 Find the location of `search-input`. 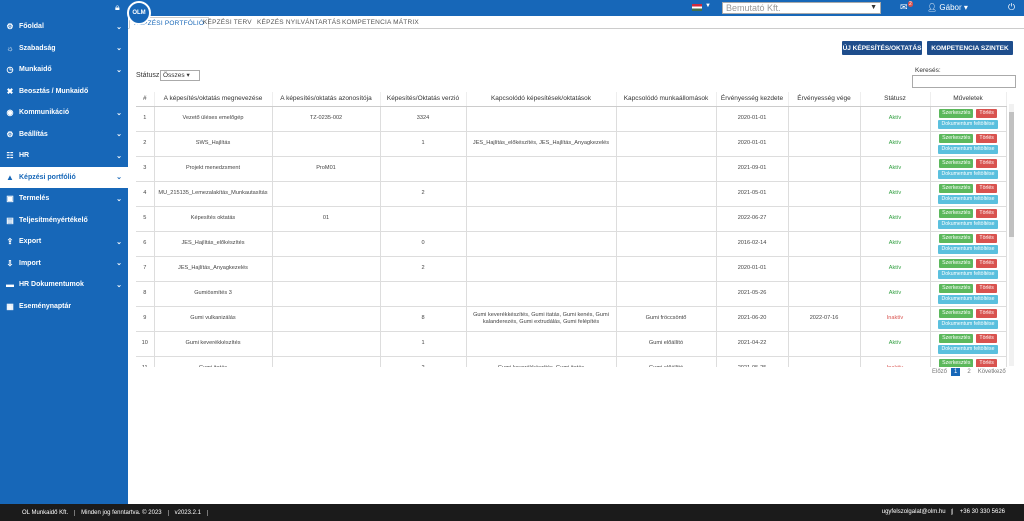

search-input is located at coordinates (964, 81).